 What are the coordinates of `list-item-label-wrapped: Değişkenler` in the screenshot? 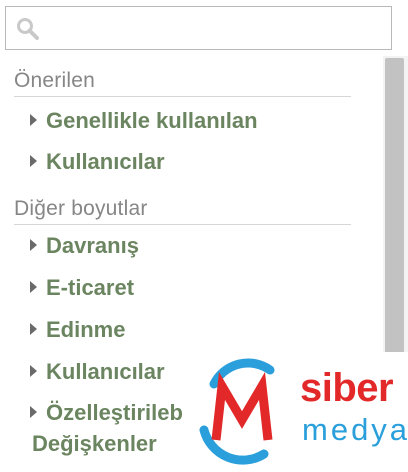 It's located at (94, 444).